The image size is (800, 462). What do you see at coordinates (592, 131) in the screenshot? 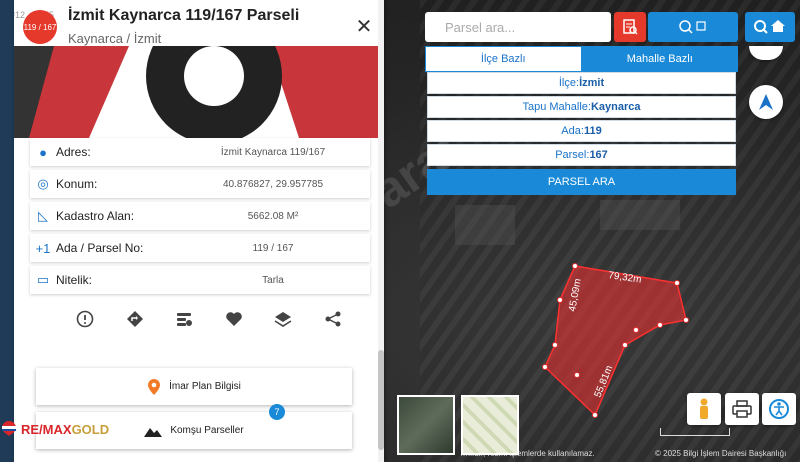
I see `field-ada-value: 119` at bounding box center [592, 131].